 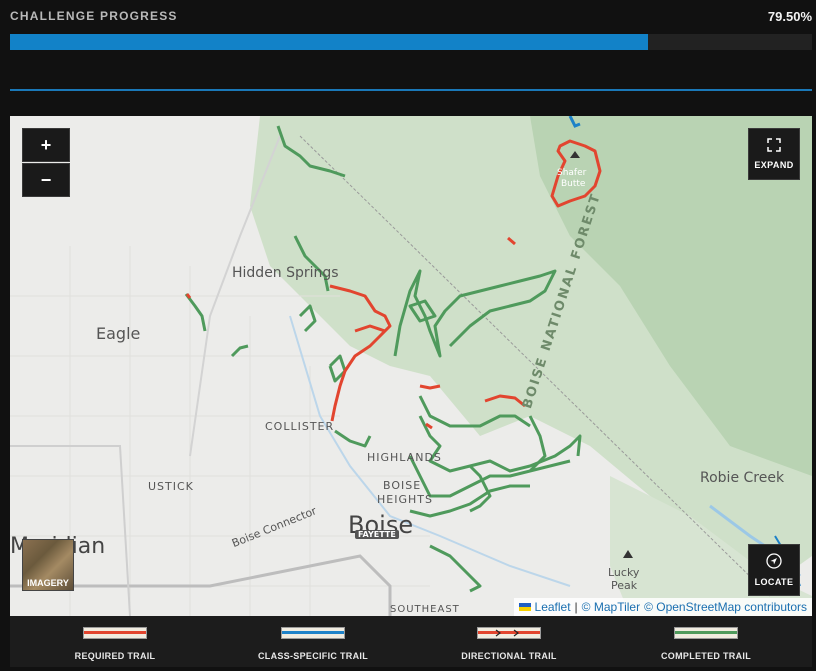 I want to click on locate-arrow-icon, so click(x=774, y=561).